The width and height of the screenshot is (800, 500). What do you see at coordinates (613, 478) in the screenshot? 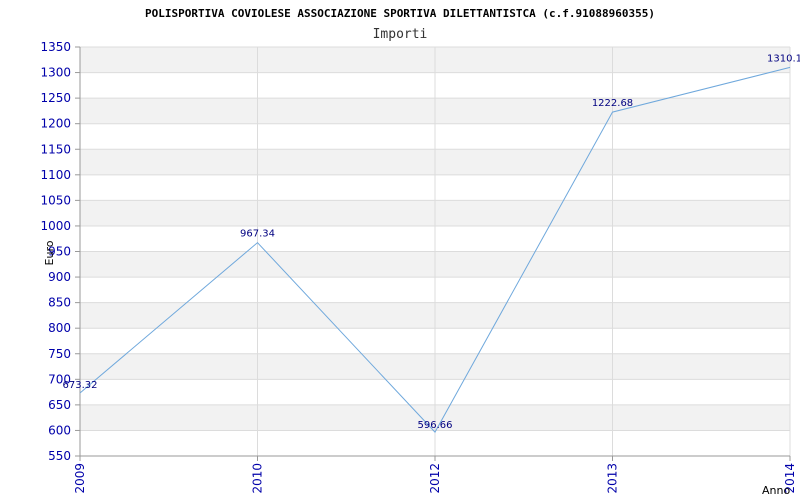
I see `x-tick-label: 2013` at bounding box center [613, 478].